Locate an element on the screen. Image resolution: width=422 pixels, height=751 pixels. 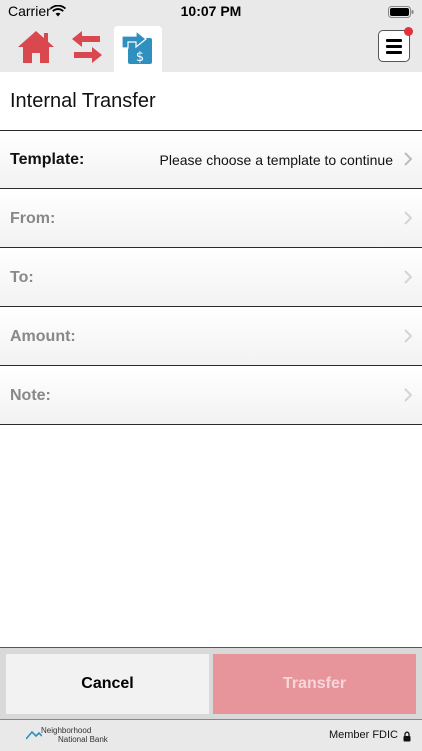
amount-label: Amount: is located at coordinates (43, 336).